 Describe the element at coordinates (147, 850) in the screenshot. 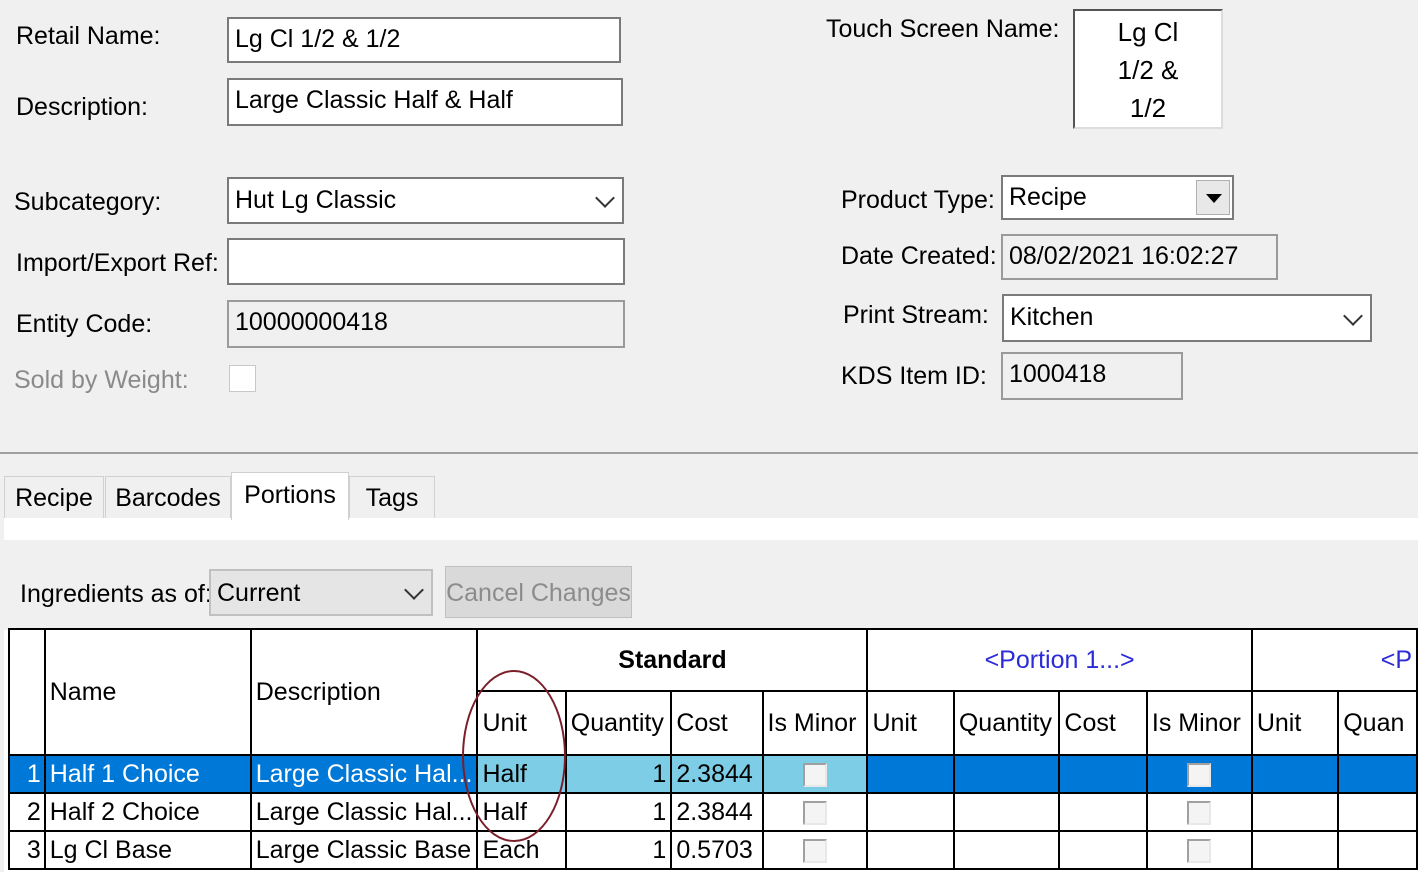

I see `cell-name: Lg Cl Base` at that location.